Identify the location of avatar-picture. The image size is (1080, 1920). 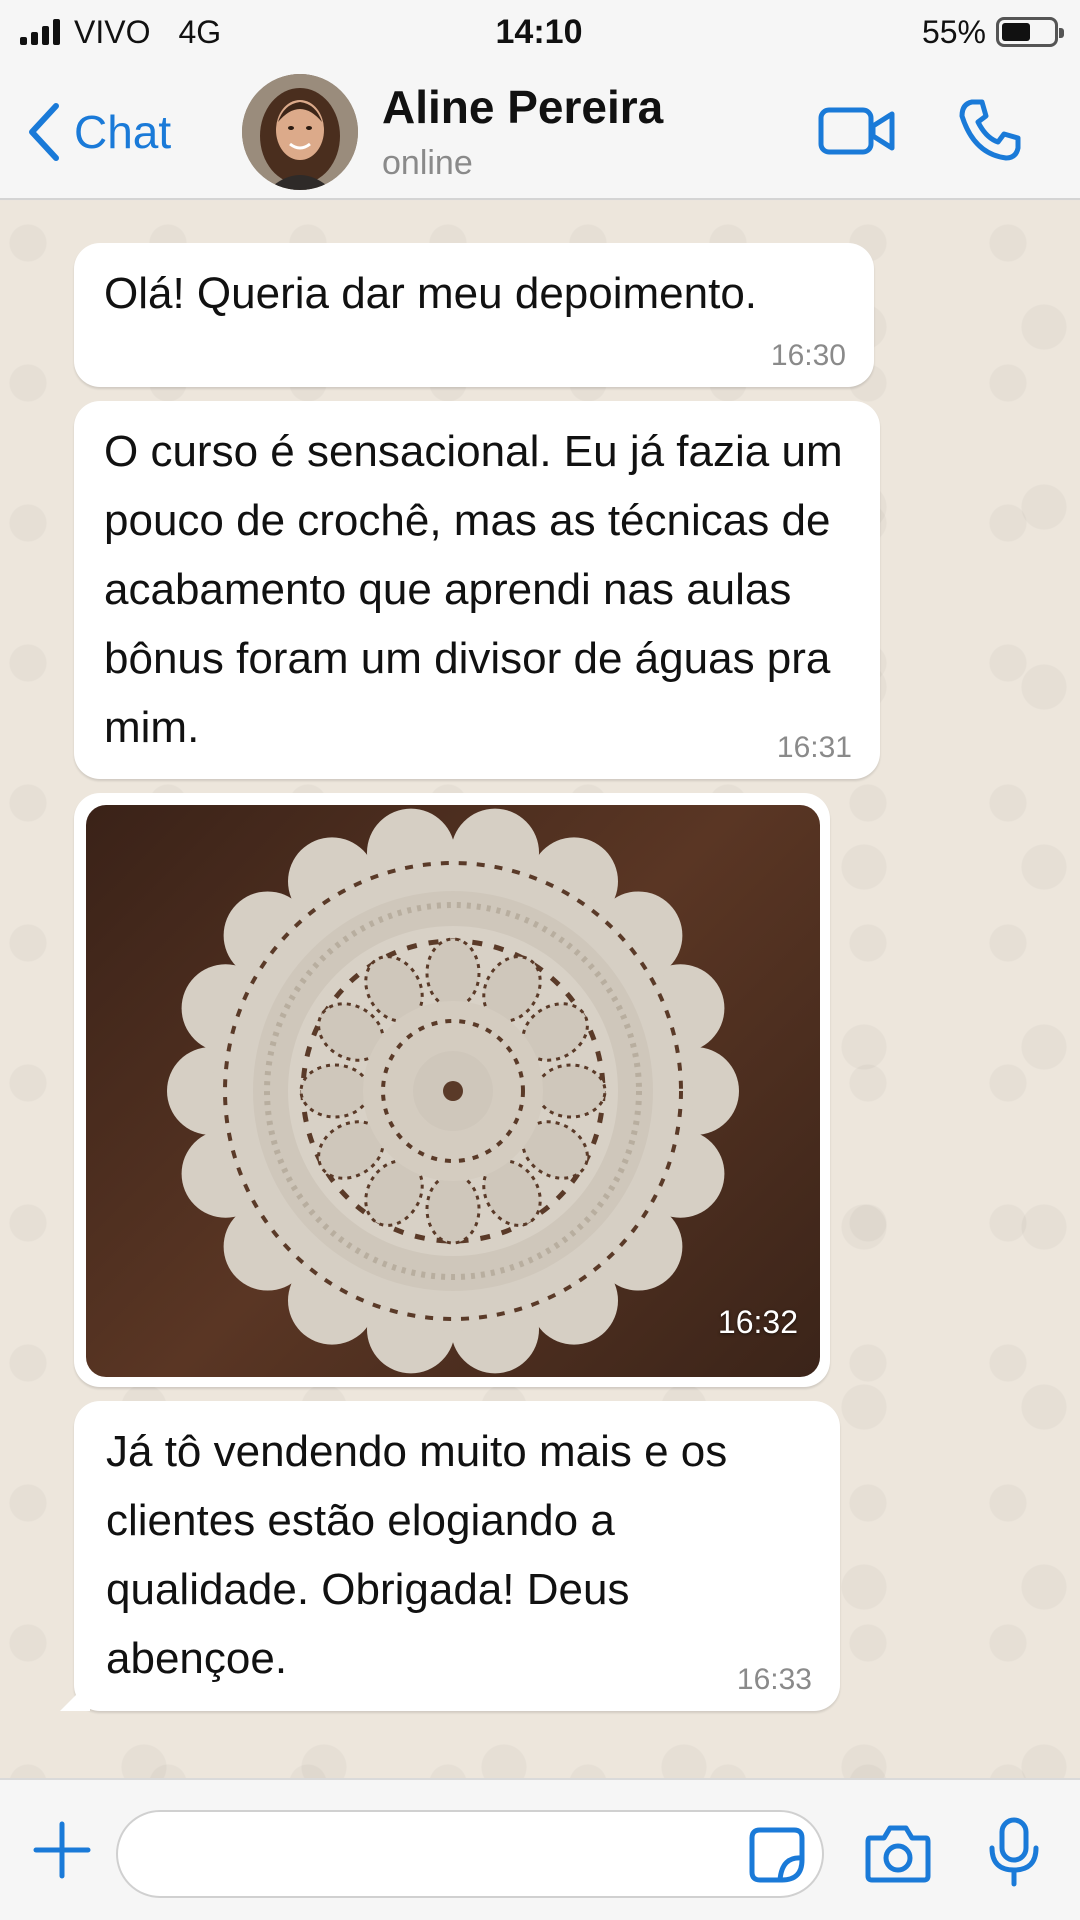
(300, 132).